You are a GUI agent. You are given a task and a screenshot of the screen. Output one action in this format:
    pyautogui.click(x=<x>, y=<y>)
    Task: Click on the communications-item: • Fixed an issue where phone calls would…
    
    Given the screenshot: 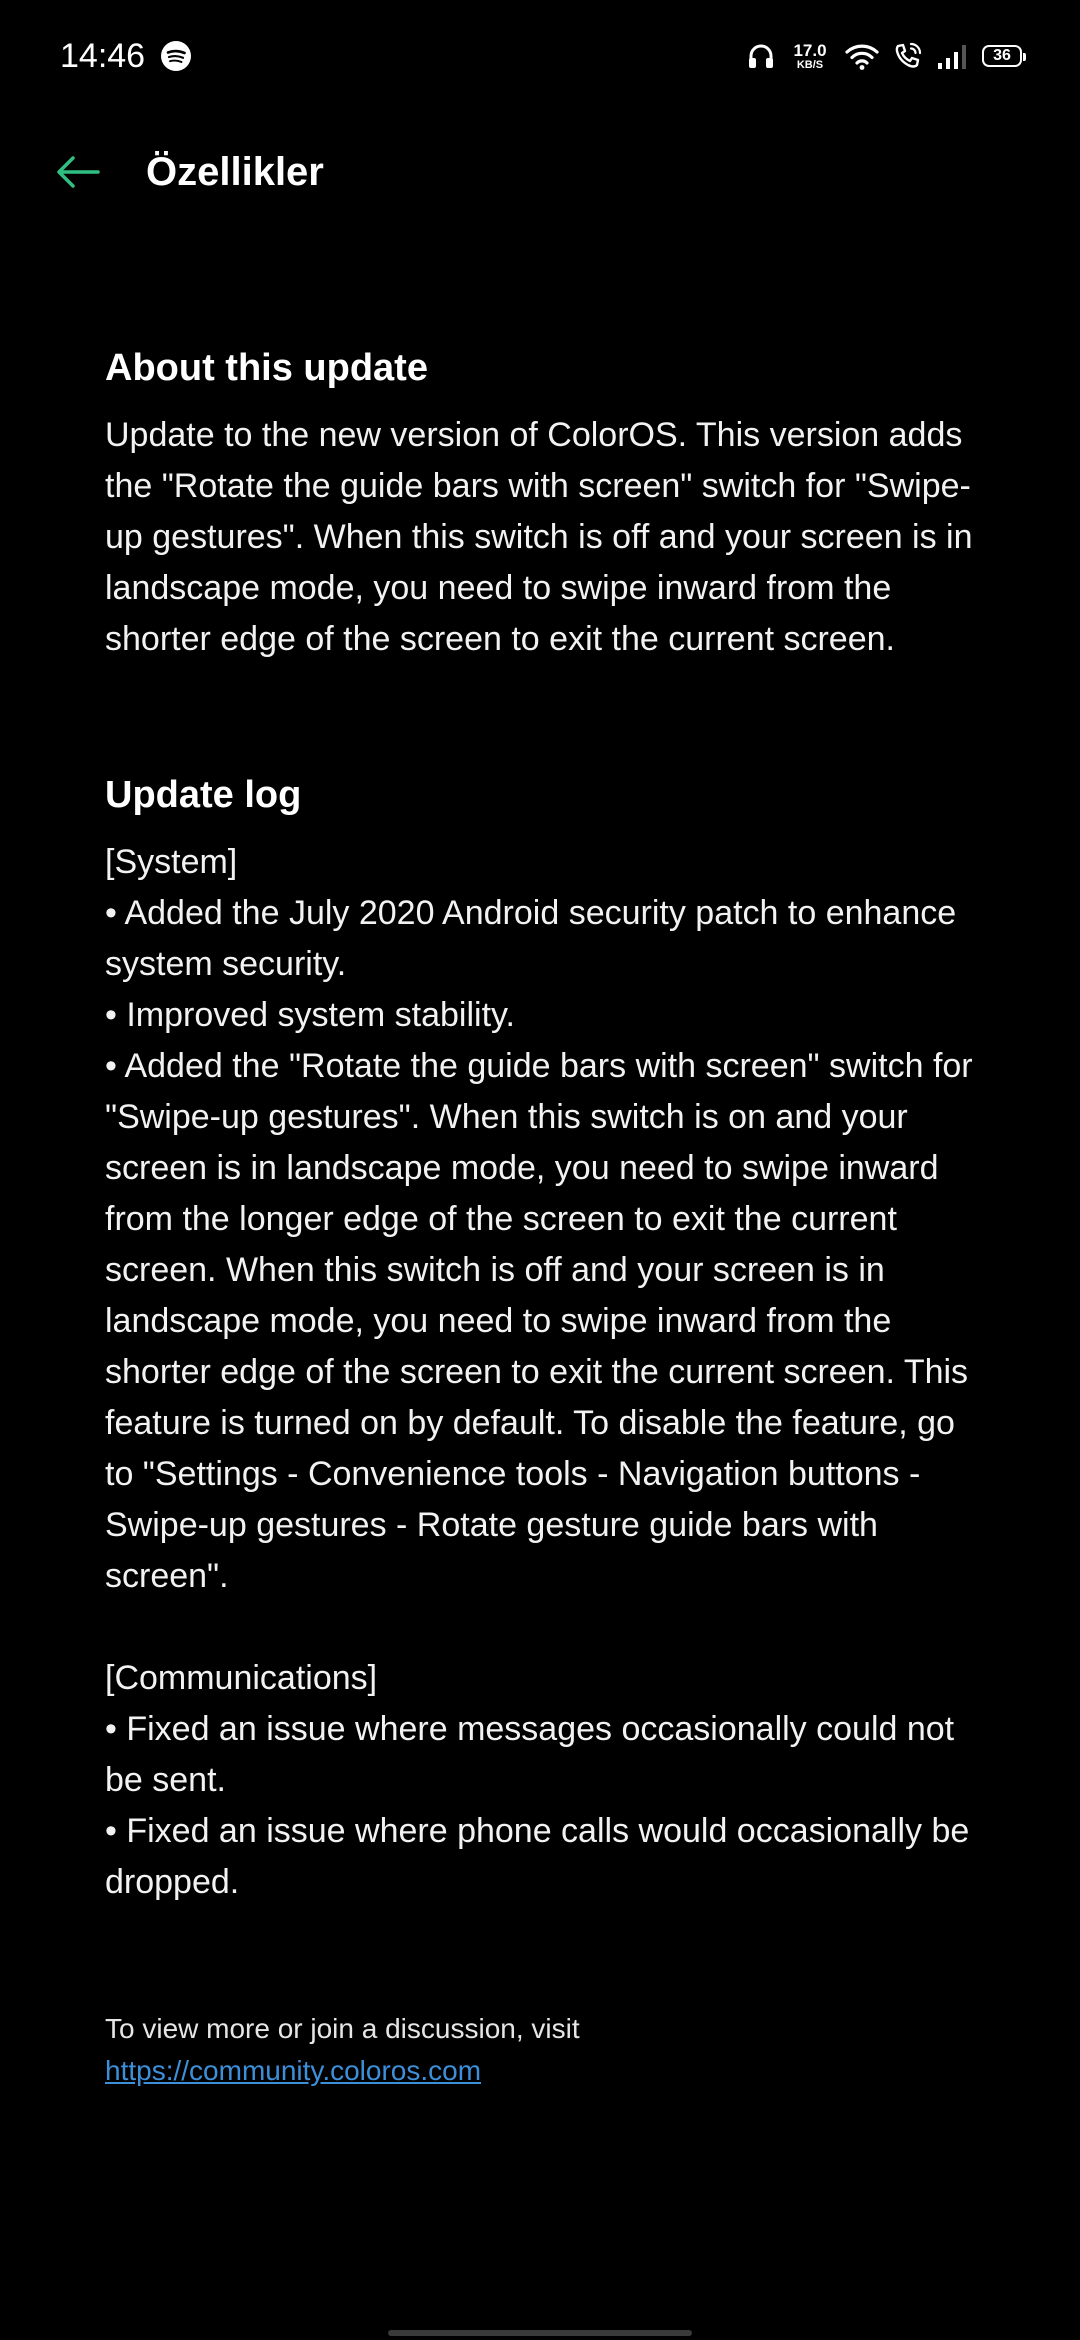 What is the action you would take?
    pyautogui.click(x=537, y=1856)
    